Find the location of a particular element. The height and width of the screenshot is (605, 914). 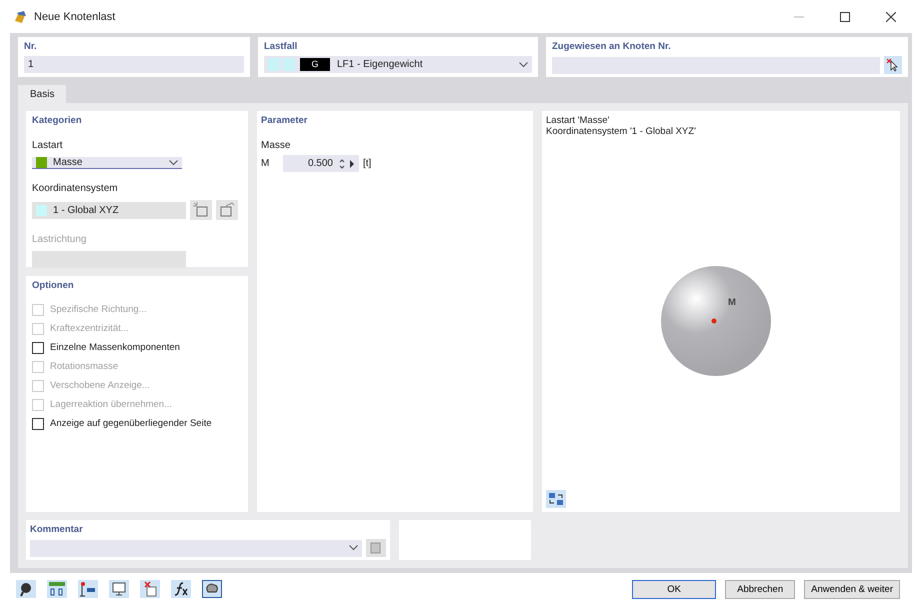

maximize-icon is located at coordinates (845, 17).